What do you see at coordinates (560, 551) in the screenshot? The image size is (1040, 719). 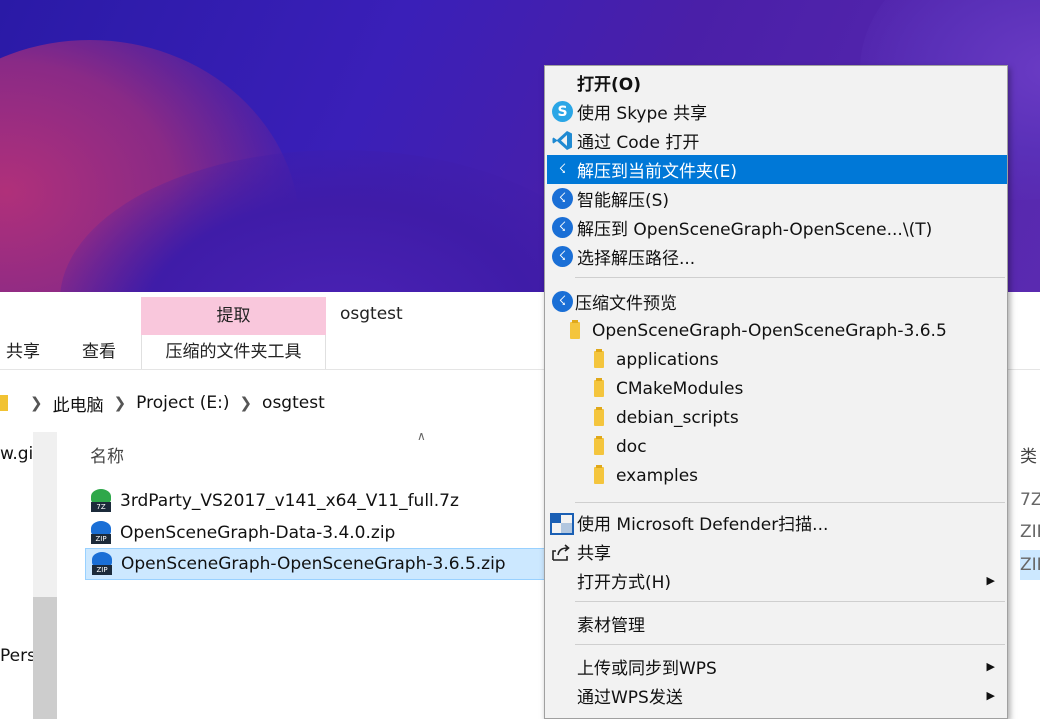 I see `share-icon` at bounding box center [560, 551].